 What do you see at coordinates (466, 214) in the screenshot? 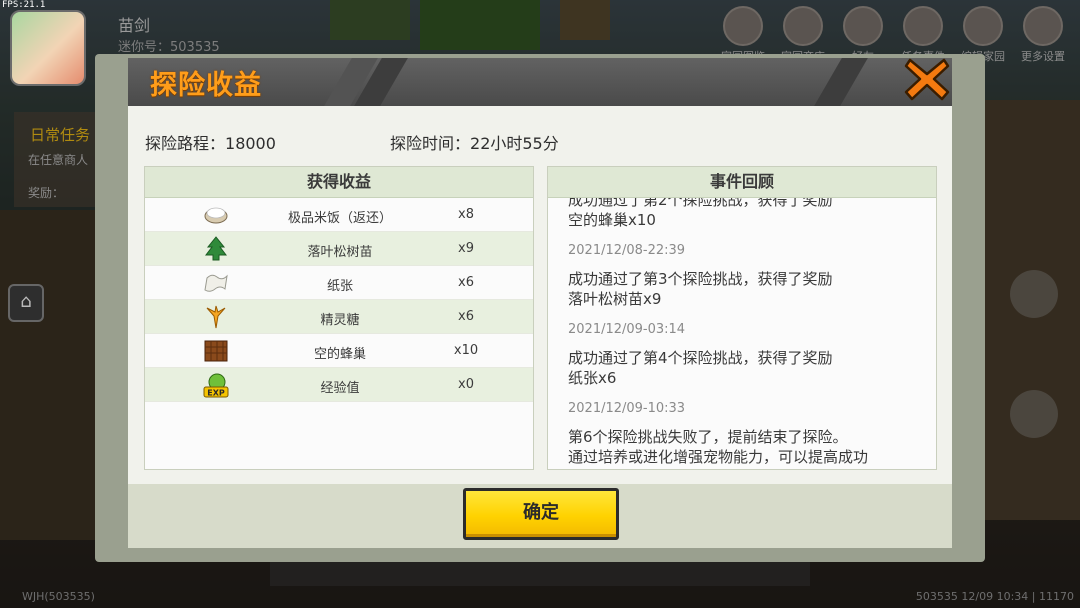
I see `reward-quantity: x8` at bounding box center [466, 214].